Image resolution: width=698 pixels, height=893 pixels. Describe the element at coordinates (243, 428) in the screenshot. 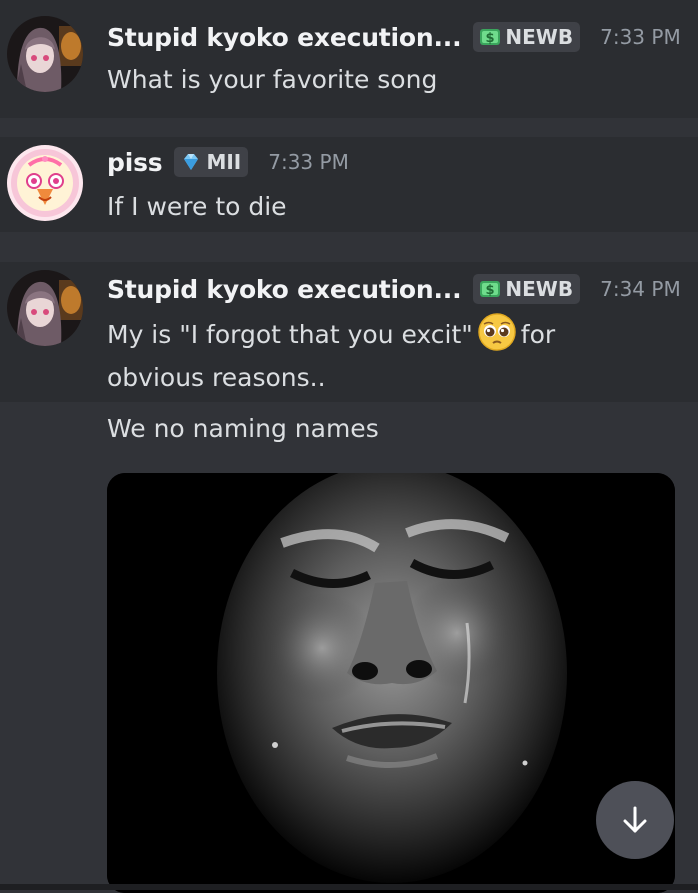

I see `message-text-followup: We no naming names` at that location.